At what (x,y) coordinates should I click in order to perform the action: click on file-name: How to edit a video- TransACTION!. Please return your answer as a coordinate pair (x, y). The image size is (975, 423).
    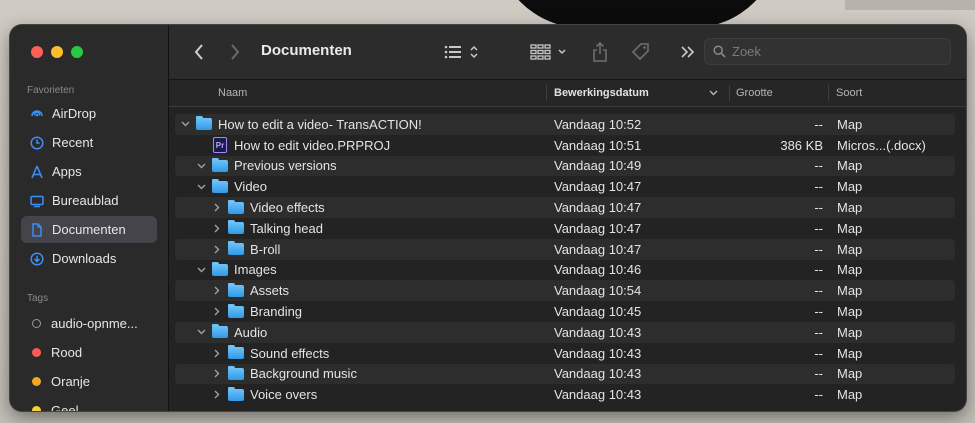
    Looking at the image, I should click on (320, 124).